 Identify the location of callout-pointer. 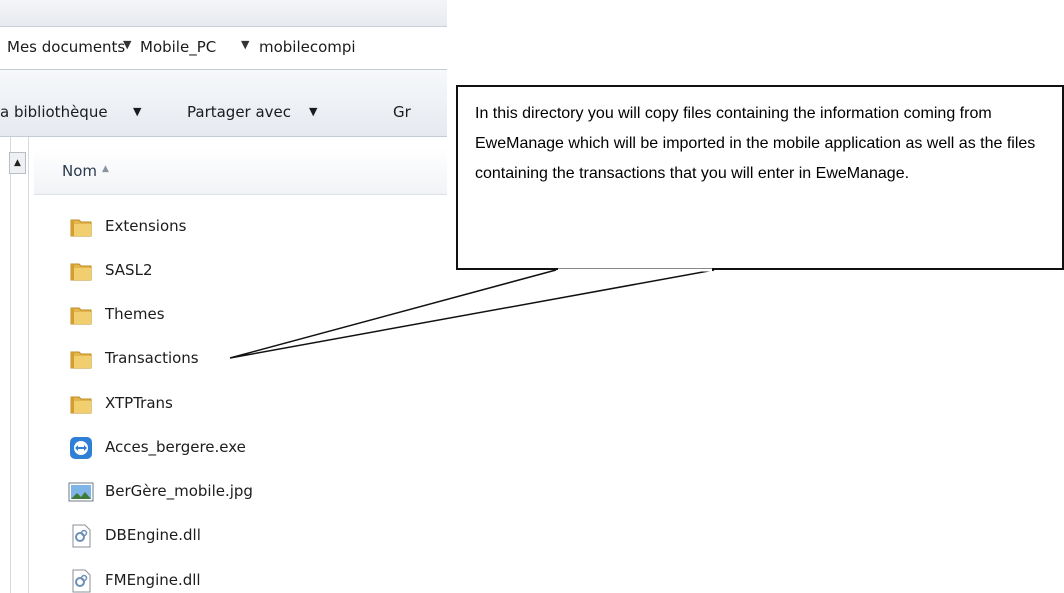
(472, 313).